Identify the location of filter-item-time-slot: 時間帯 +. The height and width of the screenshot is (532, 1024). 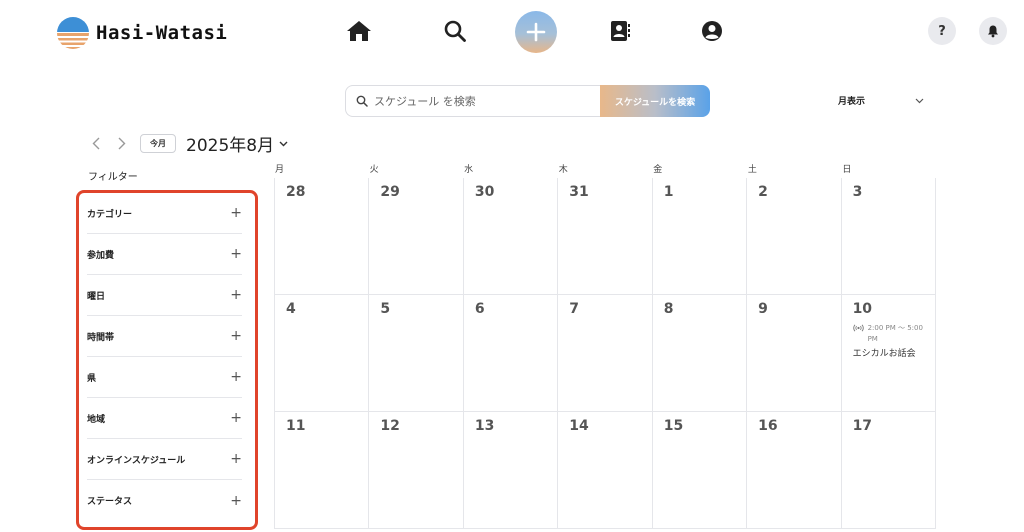
(164, 336).